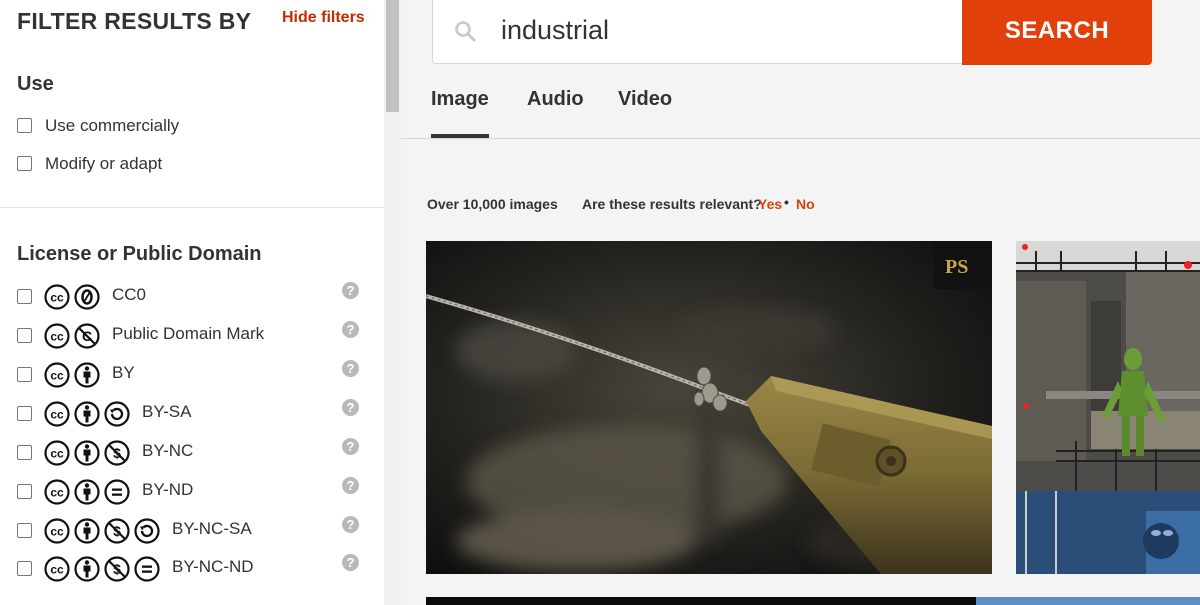 The height and width of the screenshot is (605, 1200). Describe the element at coordinates (104, 163) in the screenshot. I see `modify-adapt-label: Modify or adapt` at that location.